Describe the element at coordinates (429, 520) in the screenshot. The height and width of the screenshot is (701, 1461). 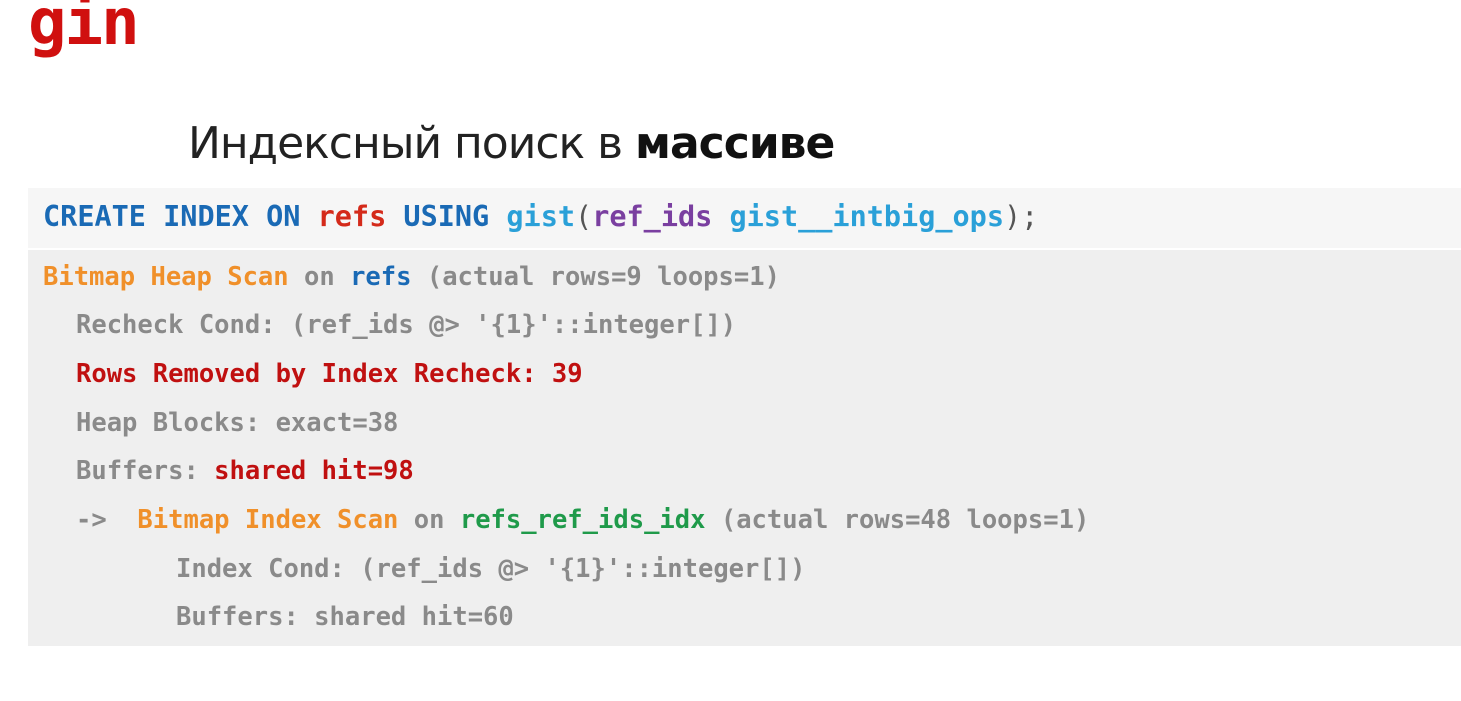
I see `plan-on-index: on` at that location.